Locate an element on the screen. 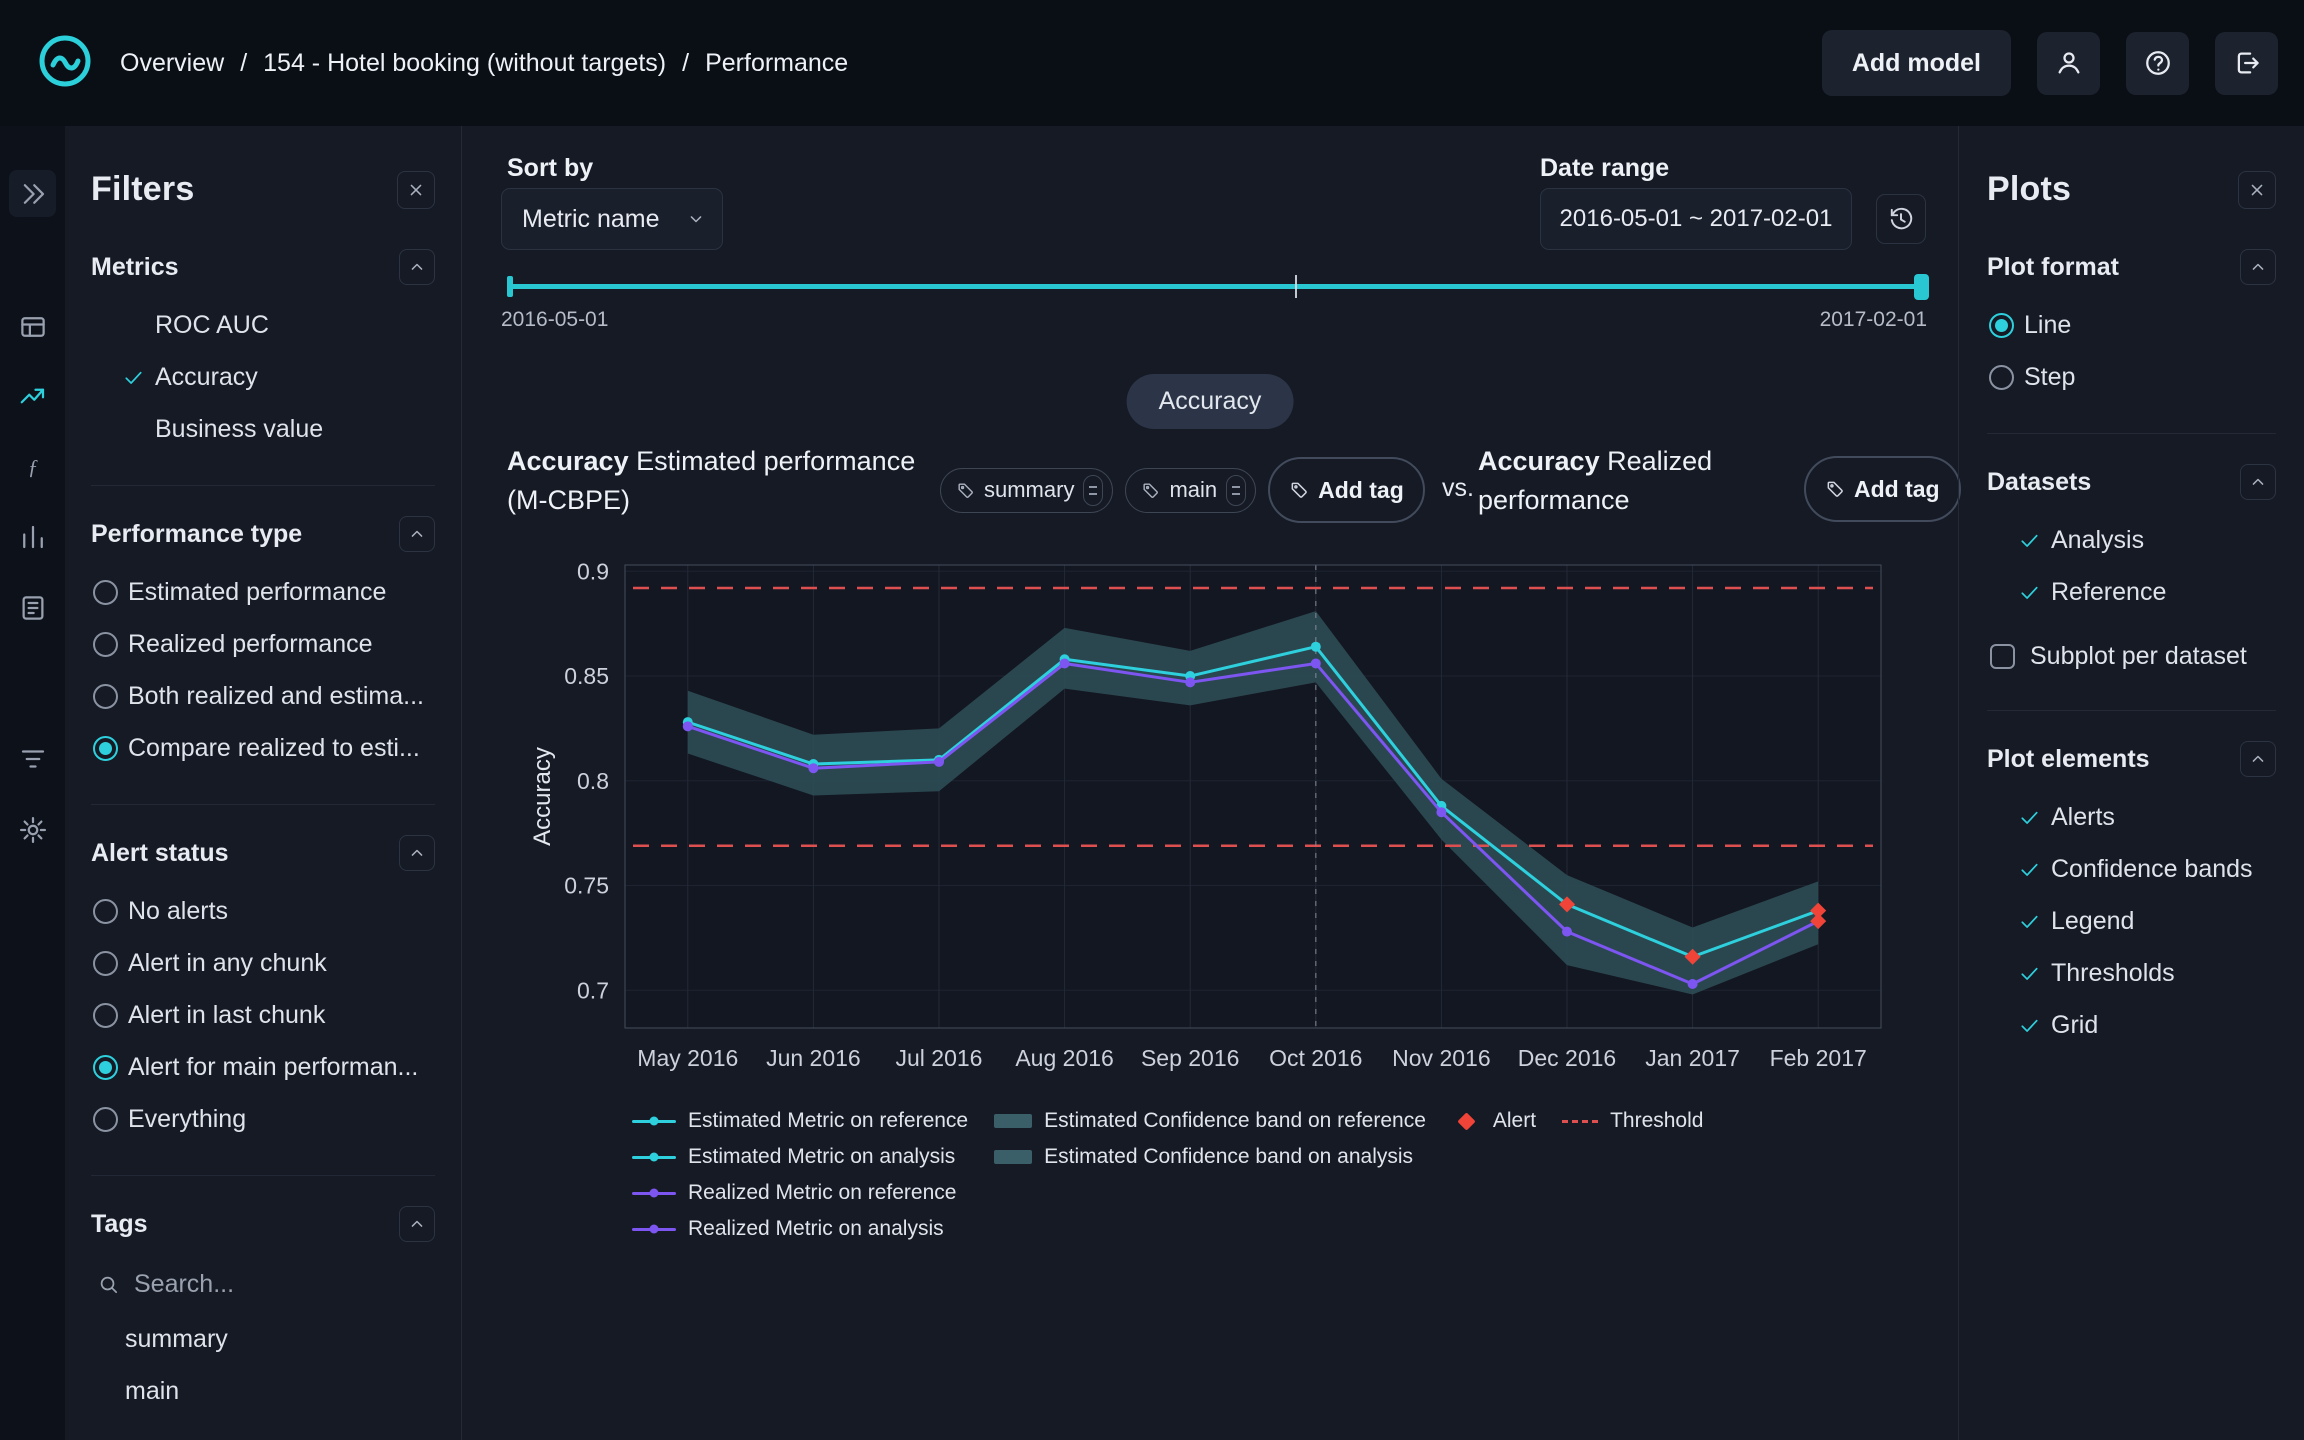 The image size is (2304, 1440). legend-item-alert: Alert is located at coordinates (1494, 1121).